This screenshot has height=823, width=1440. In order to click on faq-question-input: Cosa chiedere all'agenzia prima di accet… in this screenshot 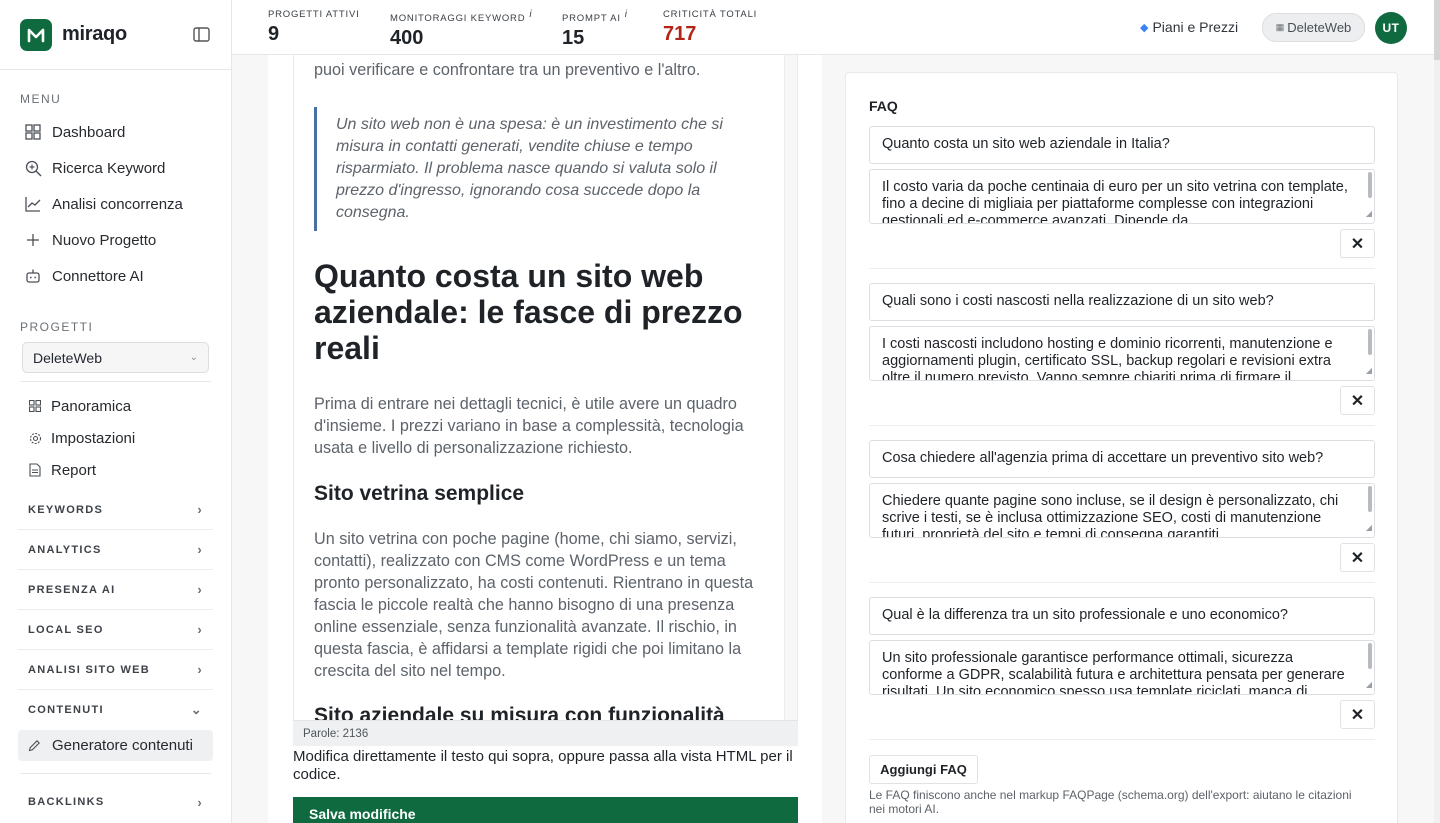, I will do `click(1122, 459)`.